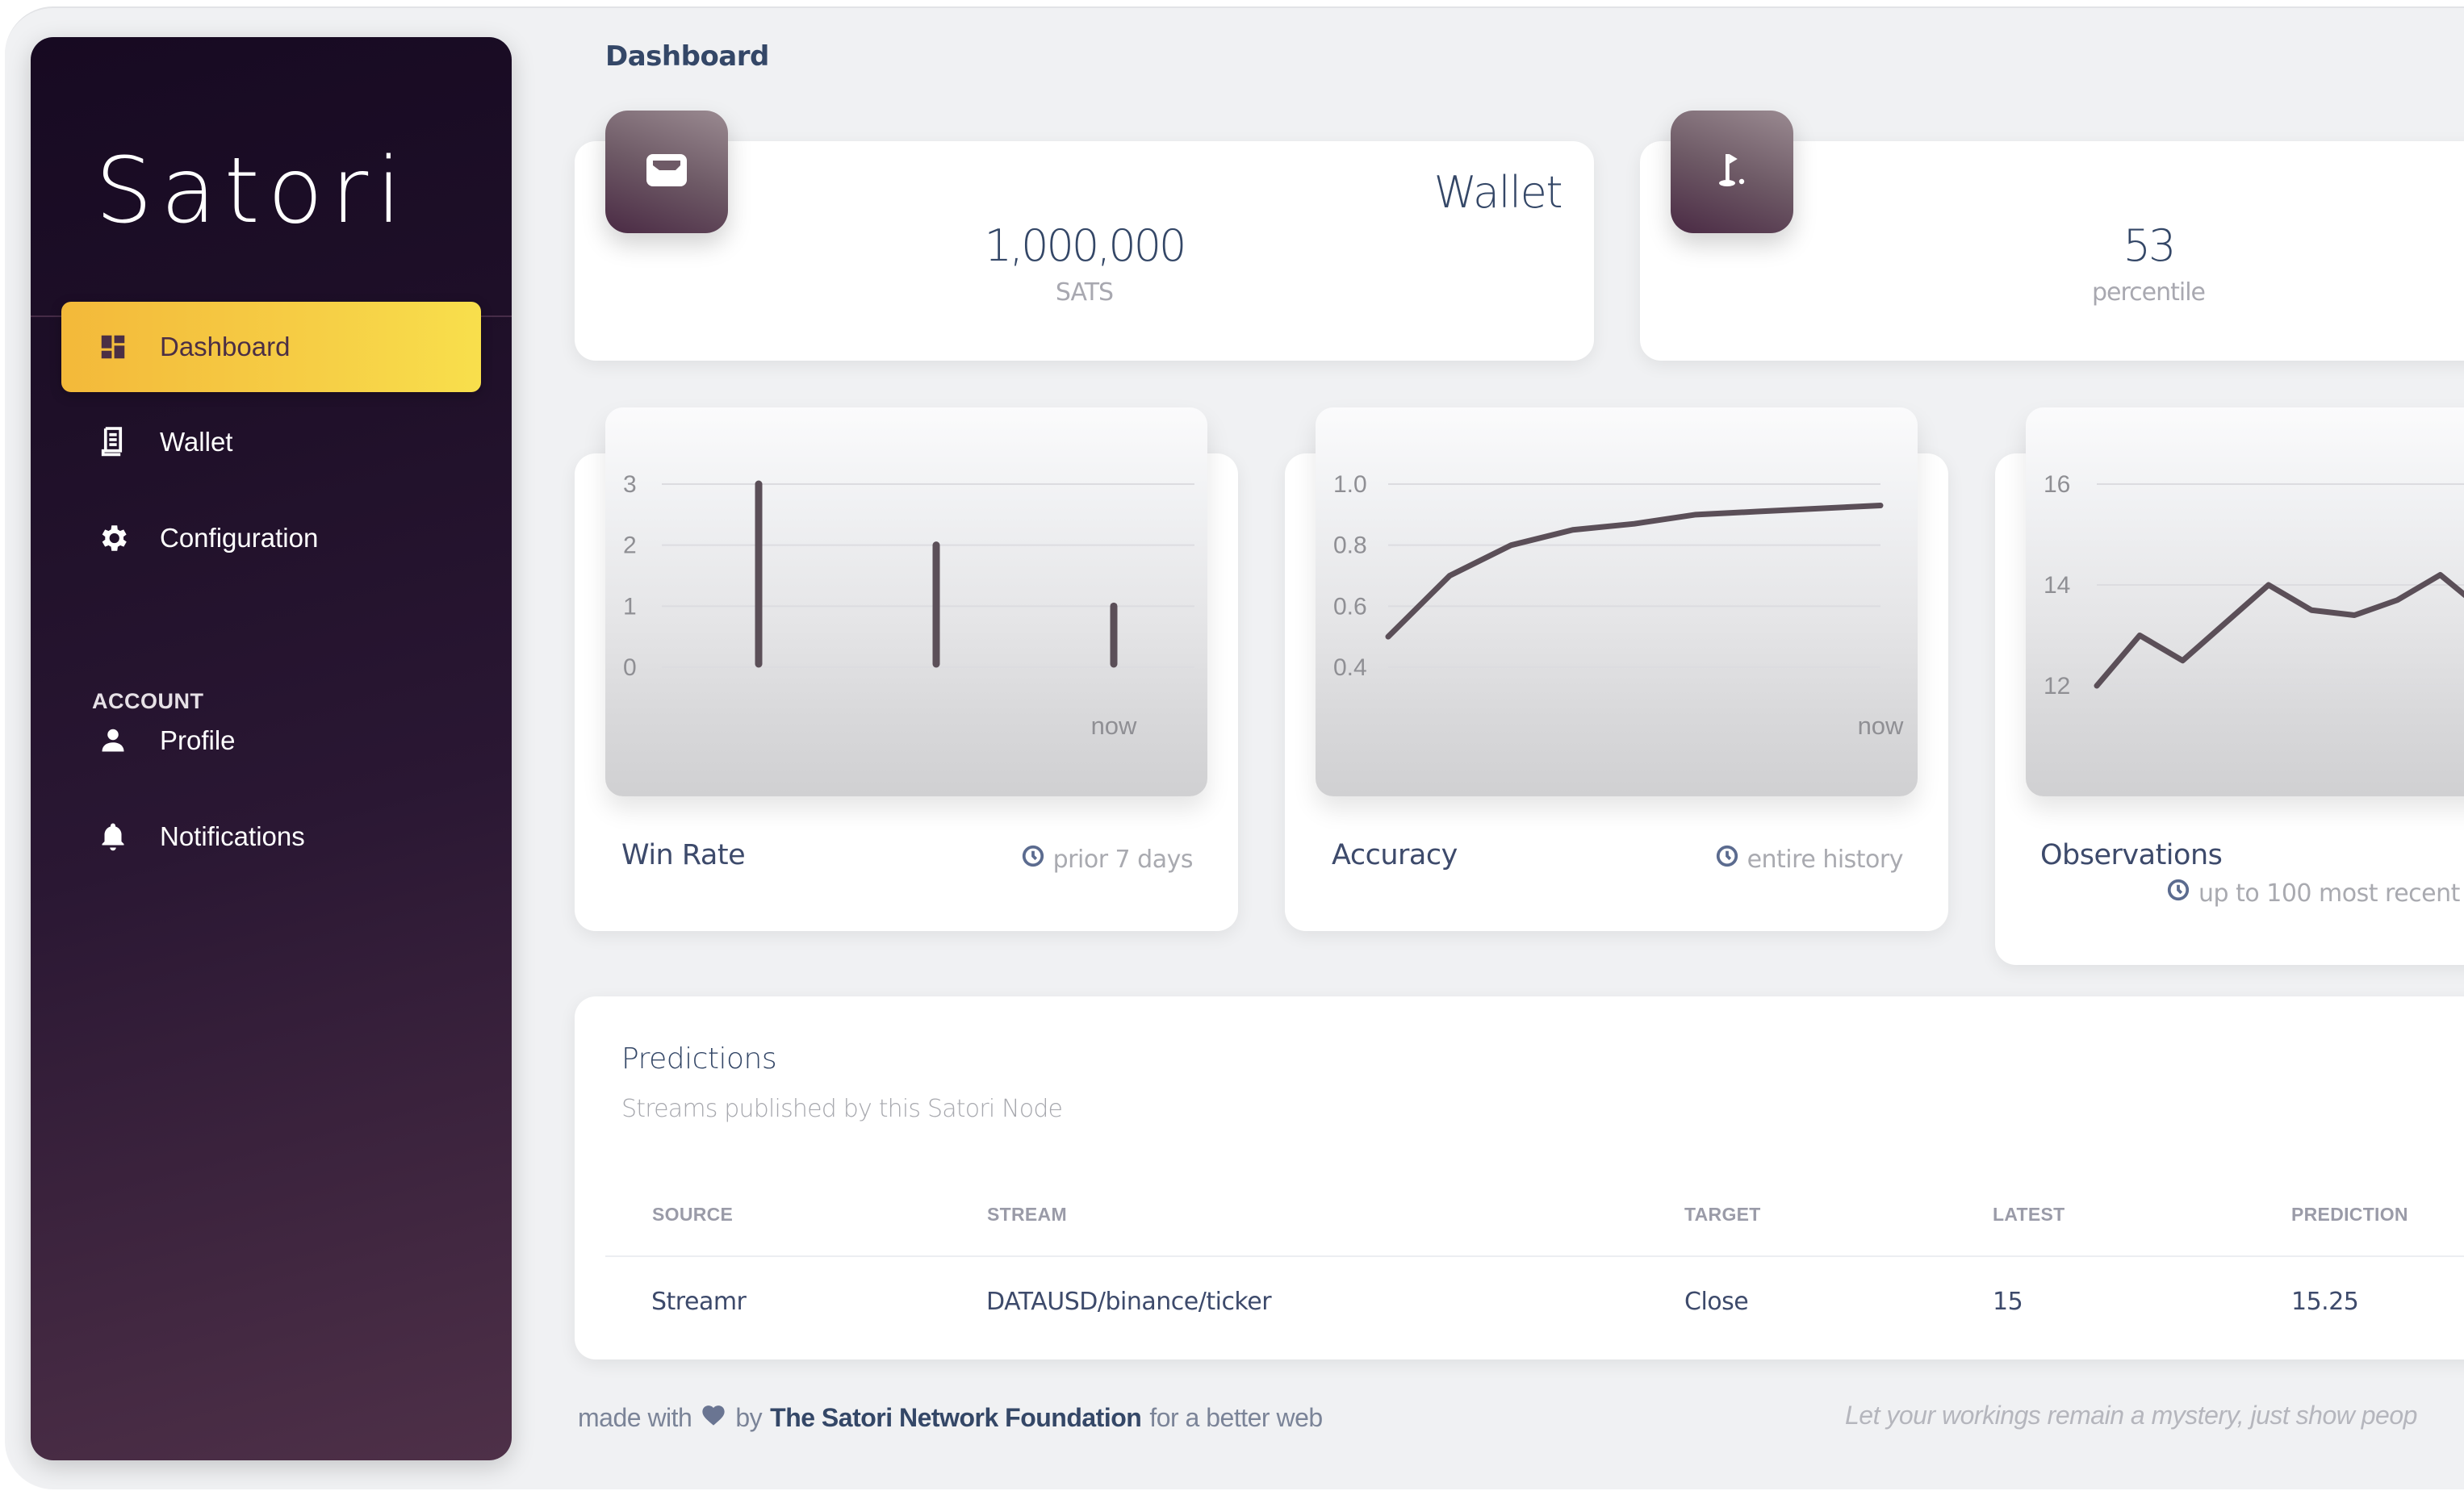  Describe the element at coordinates (113, 538) in the screenshot. I see `gear-icon` at that location.